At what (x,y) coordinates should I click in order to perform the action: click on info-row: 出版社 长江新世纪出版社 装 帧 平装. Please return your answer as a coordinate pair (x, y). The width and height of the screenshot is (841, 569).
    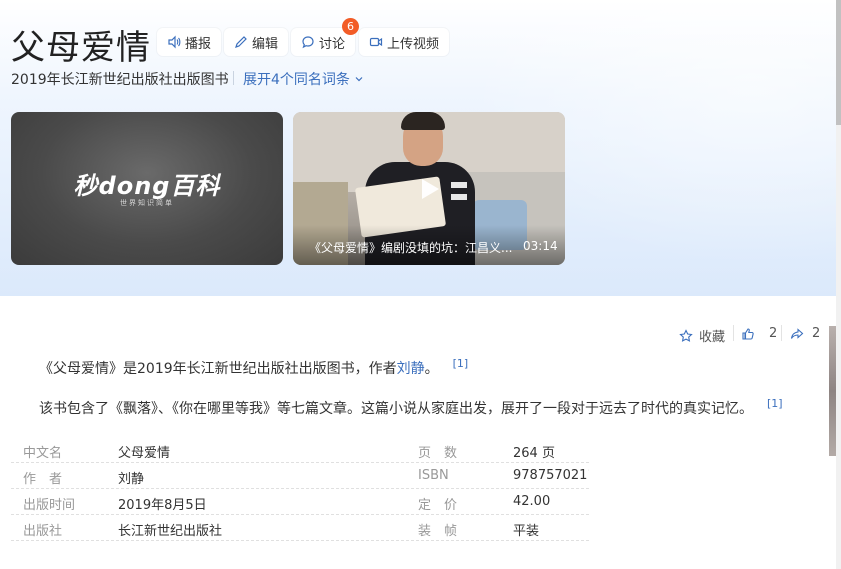
    Looking at the image, I should click on (300, 528).